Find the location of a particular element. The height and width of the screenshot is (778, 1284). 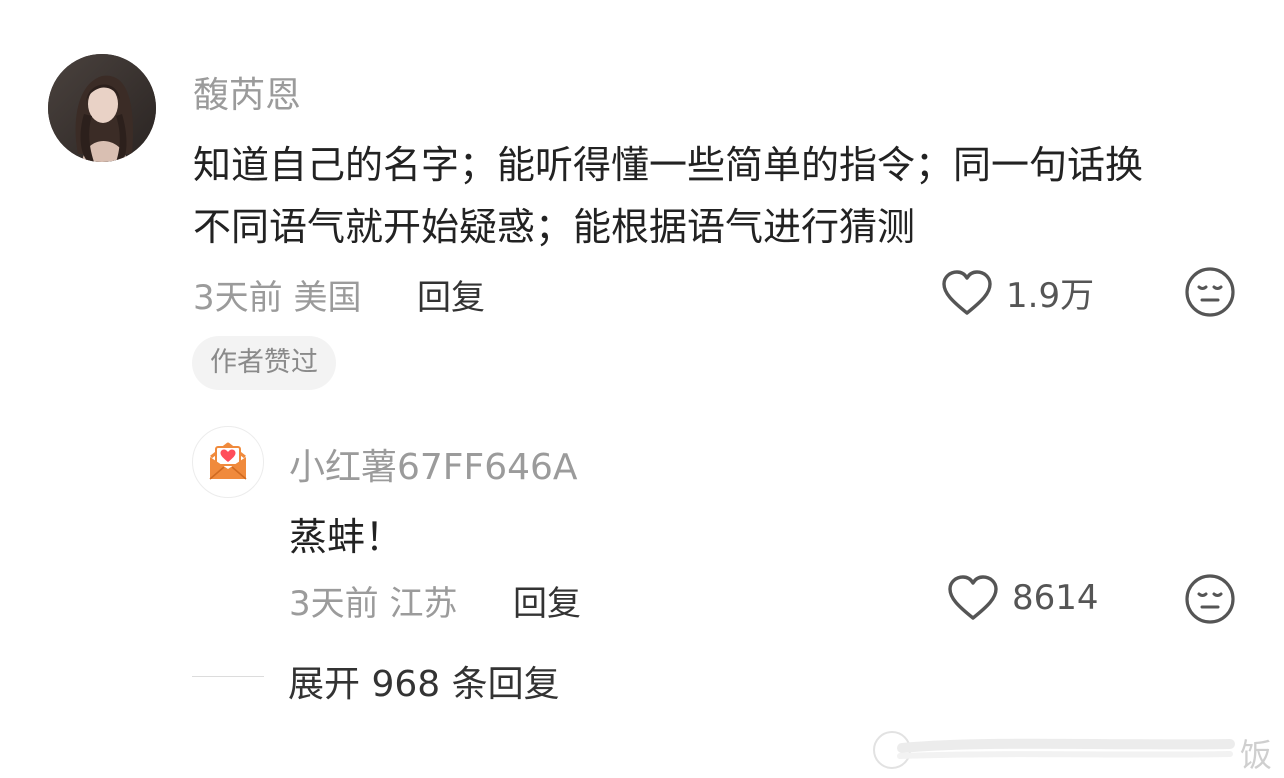

avatar is located at coordinates (102, 108).